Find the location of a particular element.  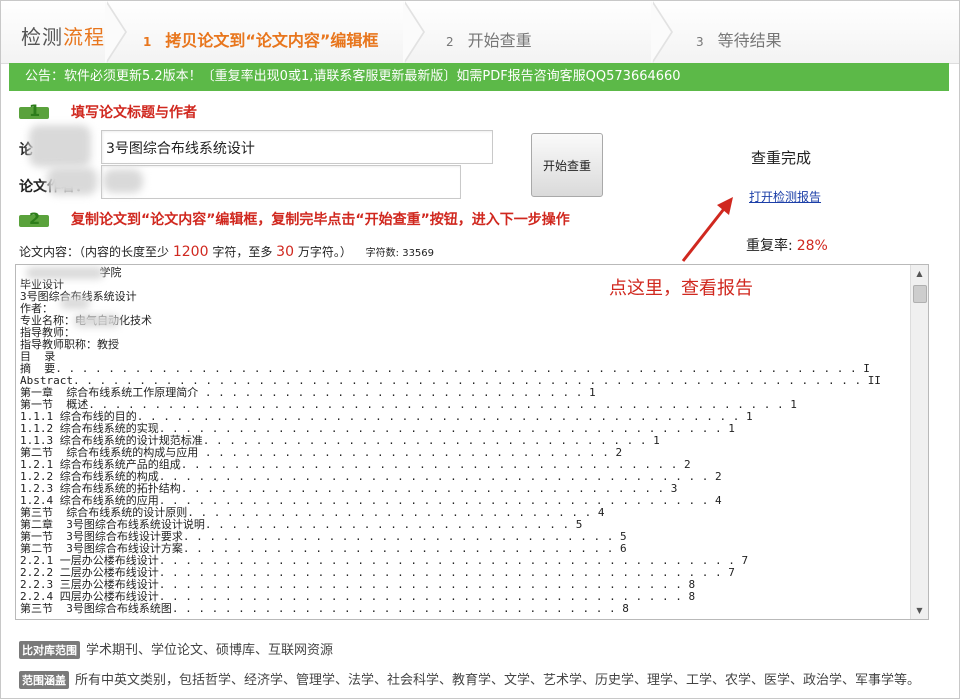

step-1-badge-icon: 1 is located at coordinates (37, 112).